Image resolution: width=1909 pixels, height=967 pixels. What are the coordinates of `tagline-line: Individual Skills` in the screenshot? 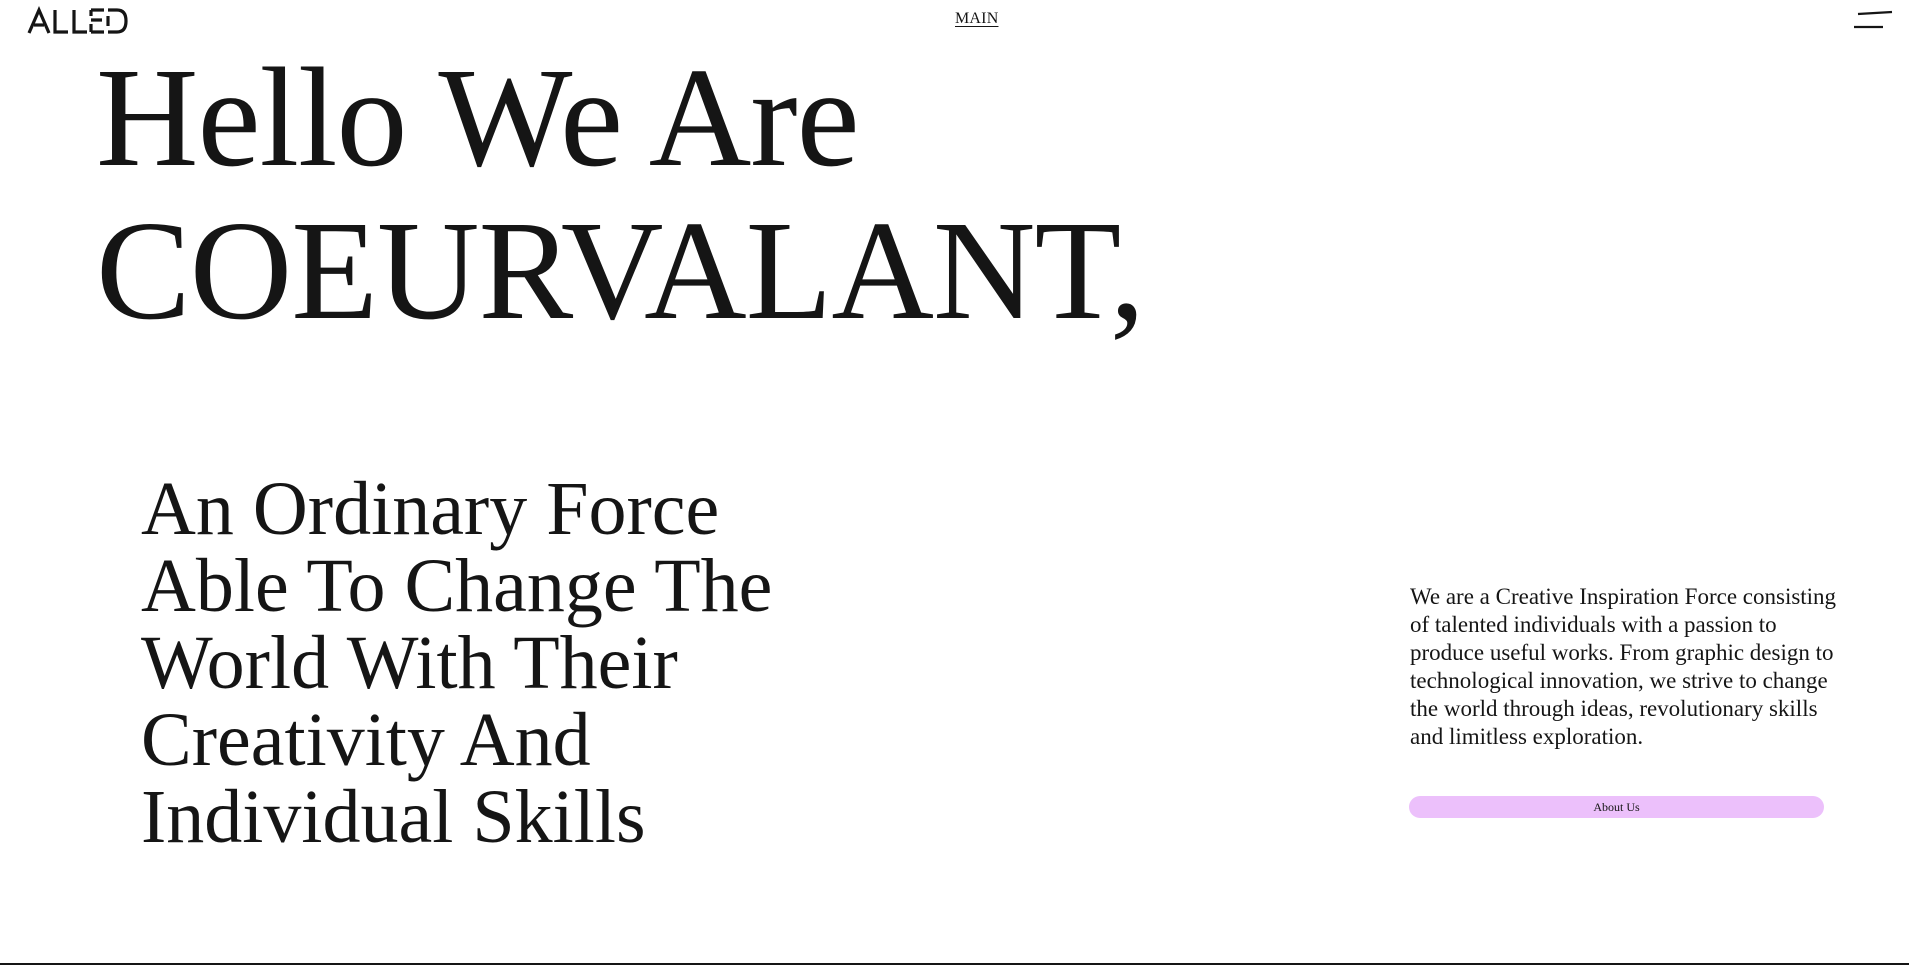 It's located at (393, 817).